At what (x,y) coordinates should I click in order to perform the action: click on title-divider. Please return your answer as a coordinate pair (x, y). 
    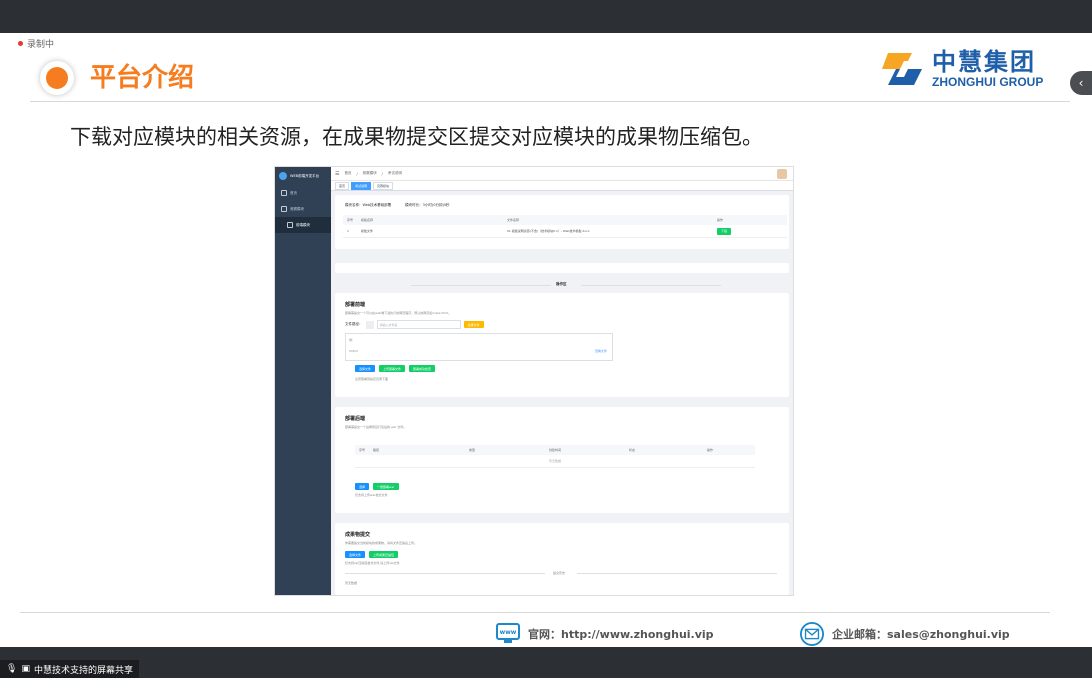
    Looking at the image, I should click on (550, 101).